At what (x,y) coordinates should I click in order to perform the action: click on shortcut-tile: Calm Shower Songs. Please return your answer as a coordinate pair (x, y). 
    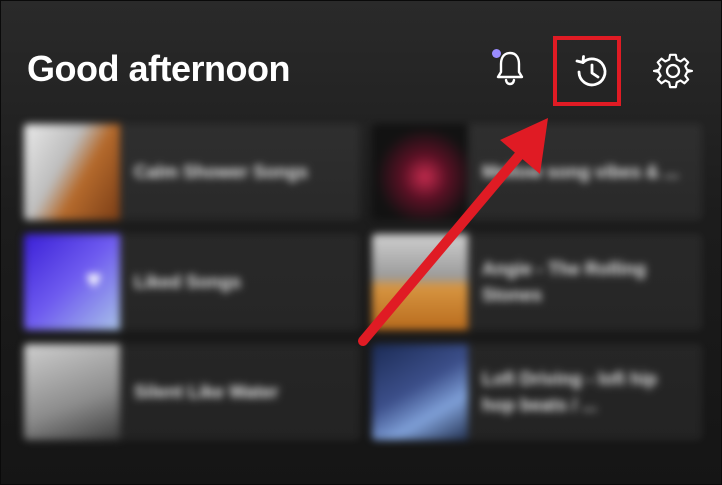
    Looking at the image, I should click on (192, 172).